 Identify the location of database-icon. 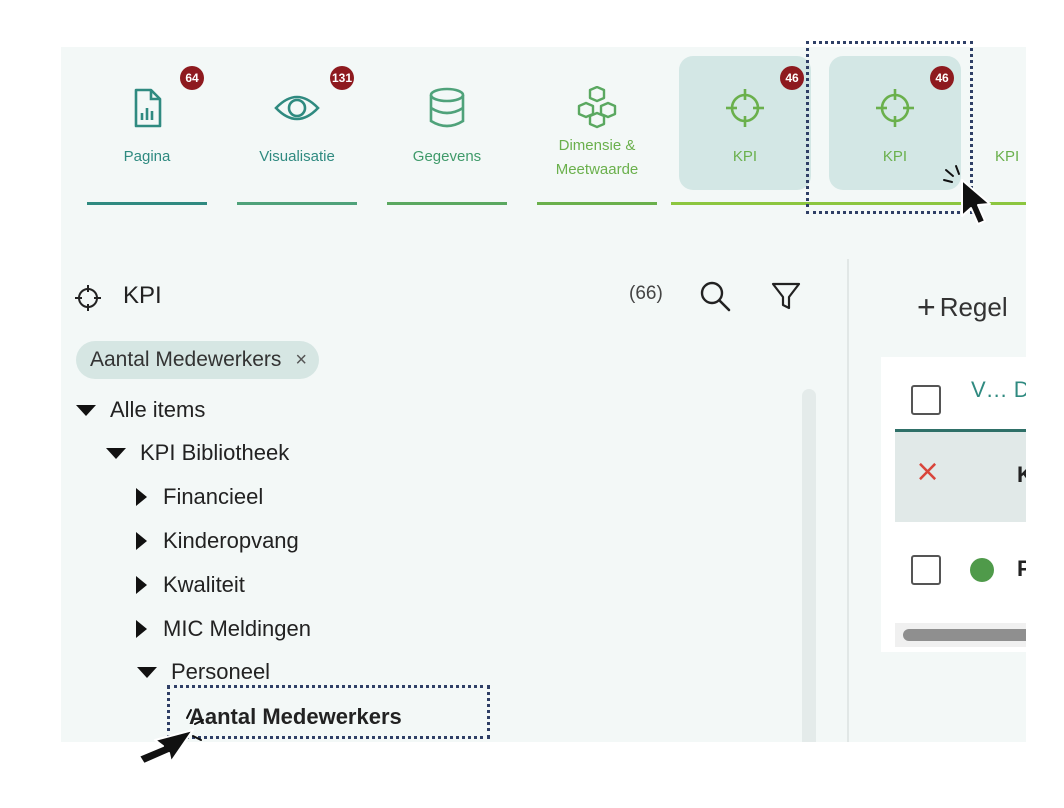
(447, 107).